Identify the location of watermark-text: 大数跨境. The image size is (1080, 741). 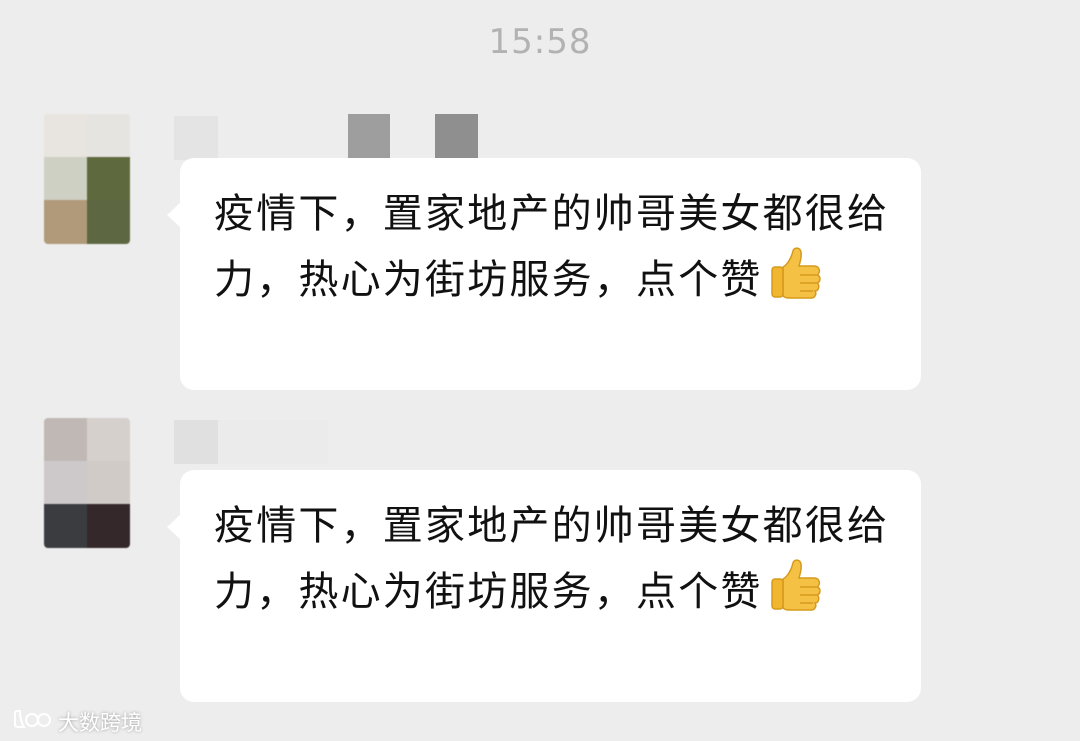
(100, 723).